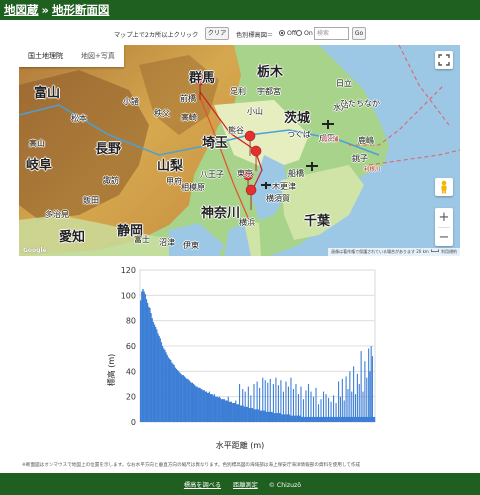 This screenshot has height=495, width=480. Describe the element at coordinates (81, 10) in the screenshot. I see `page-title: 地形断面図` at that location.